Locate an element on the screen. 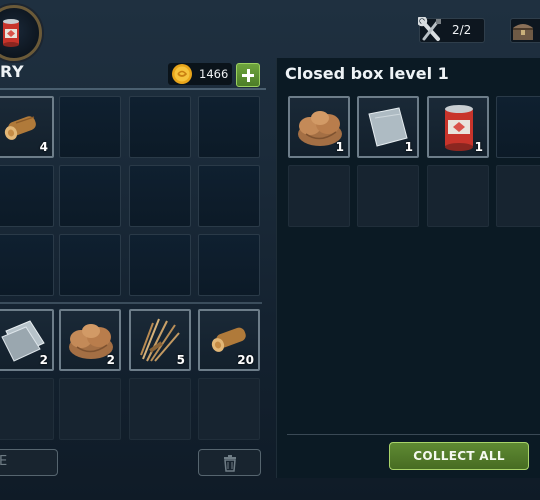 This screenshot has width=540, height=500. inventory-slot: 20 is located at coordinates (229, 340).